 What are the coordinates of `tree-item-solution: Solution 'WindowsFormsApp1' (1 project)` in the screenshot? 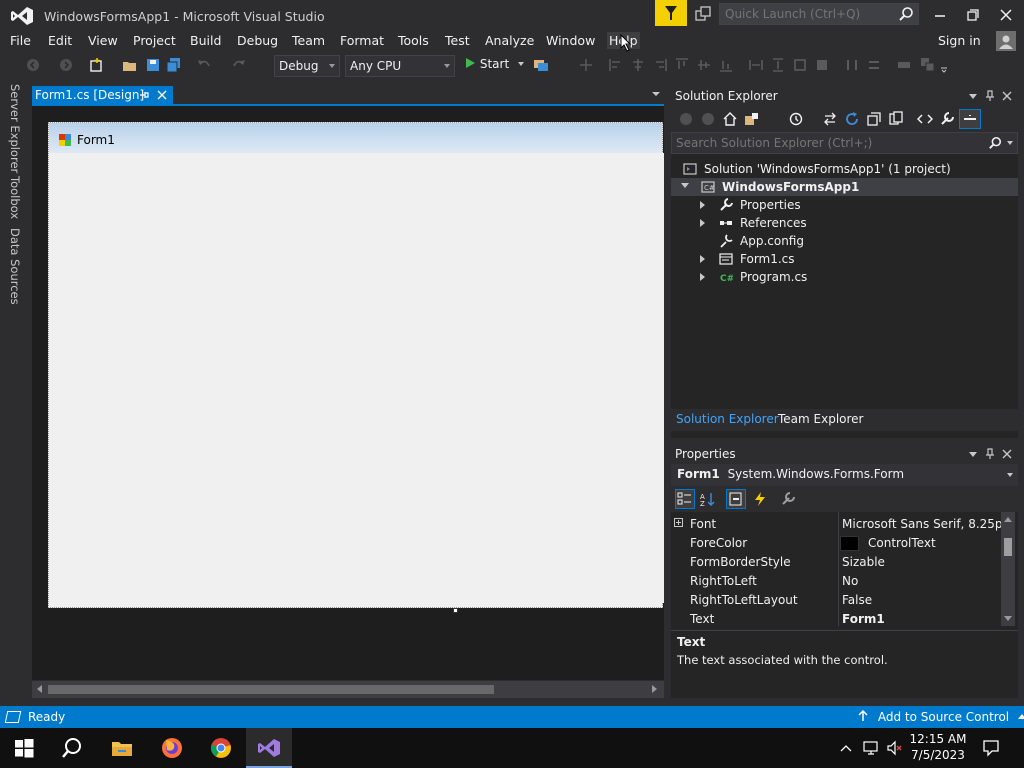 It's located at (844, 169).